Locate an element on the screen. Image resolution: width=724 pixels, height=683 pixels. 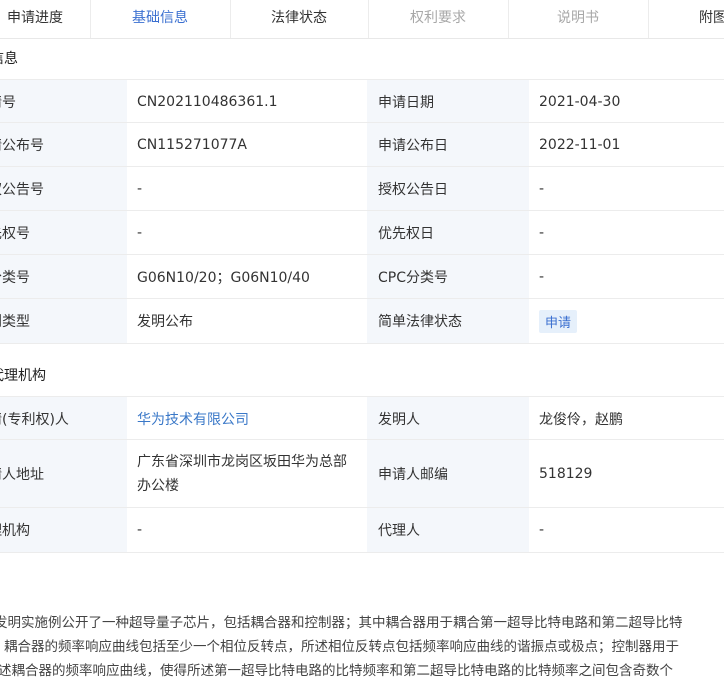
tab-drawings: 附图 is located at coordinates (686, 19).